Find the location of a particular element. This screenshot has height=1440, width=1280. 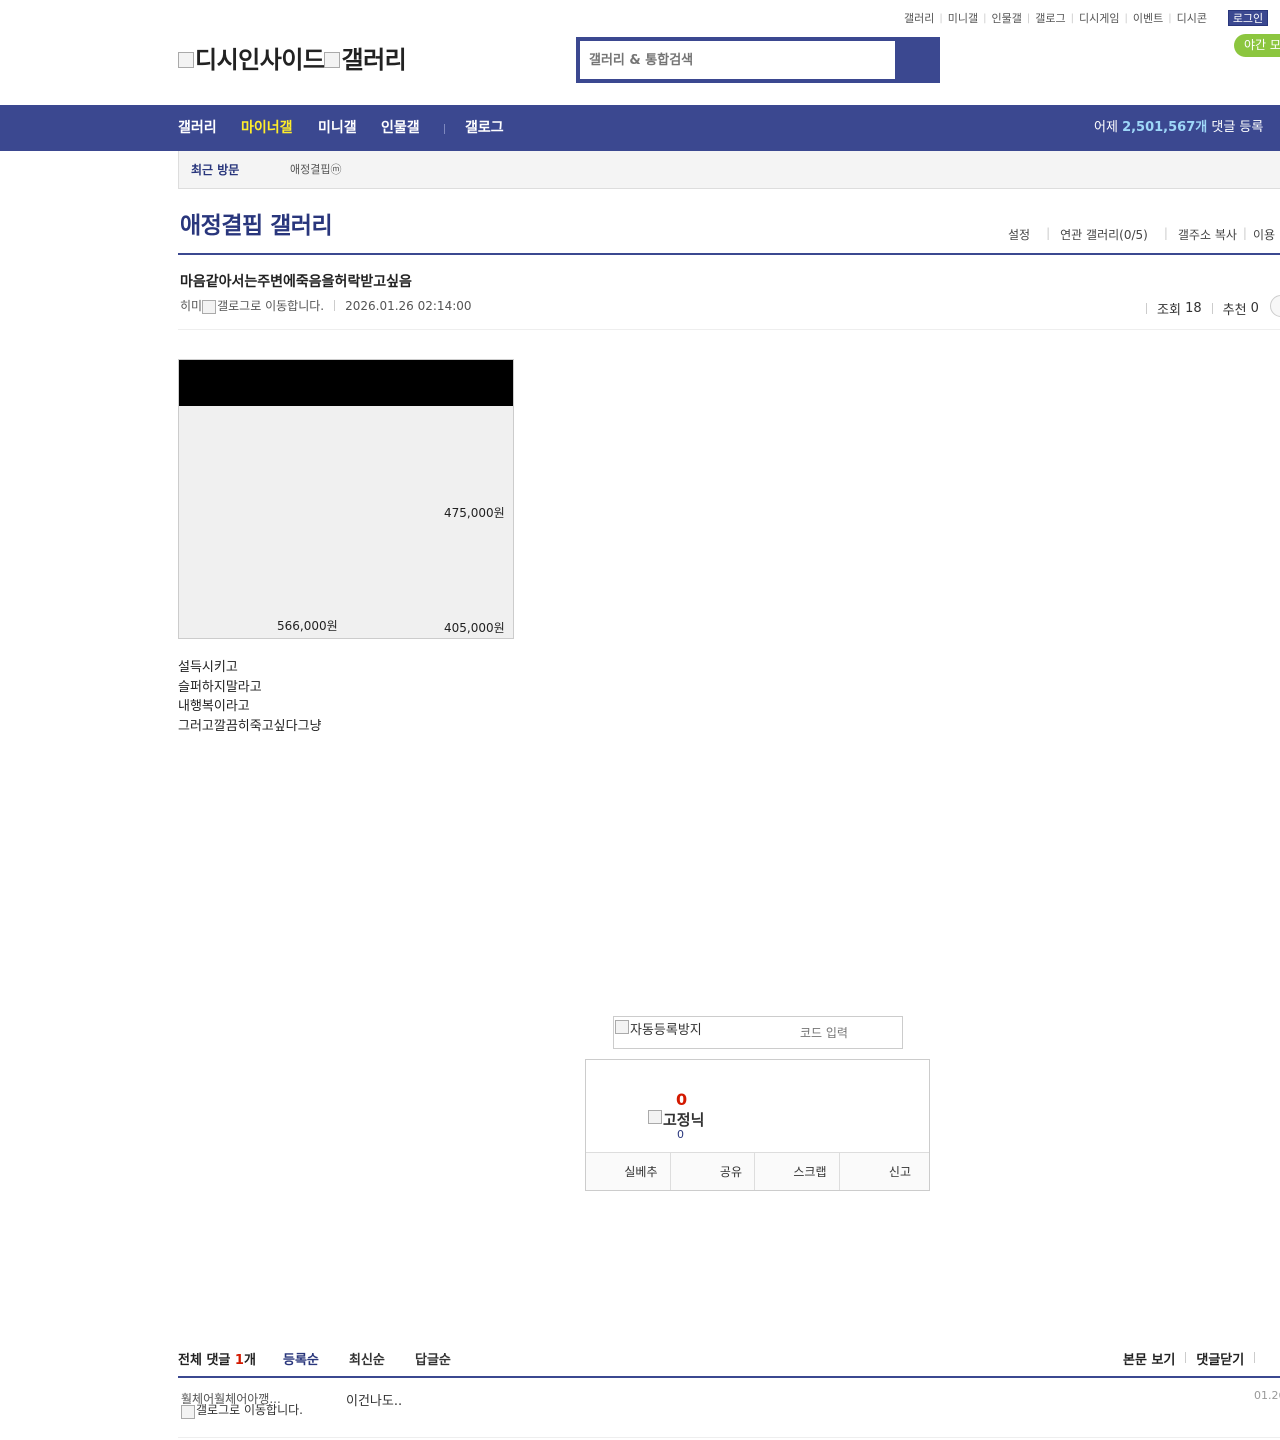

toplink-dcgame: 디시게임 is located at coordinates (1099, 18).